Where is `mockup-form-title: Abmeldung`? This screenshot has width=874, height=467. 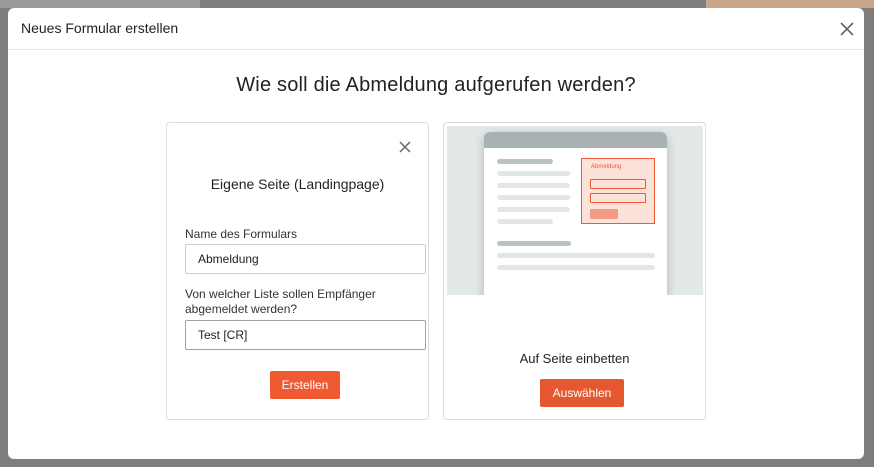 mockup-form-title: Abmeldung is located at coordinates (606, 167).